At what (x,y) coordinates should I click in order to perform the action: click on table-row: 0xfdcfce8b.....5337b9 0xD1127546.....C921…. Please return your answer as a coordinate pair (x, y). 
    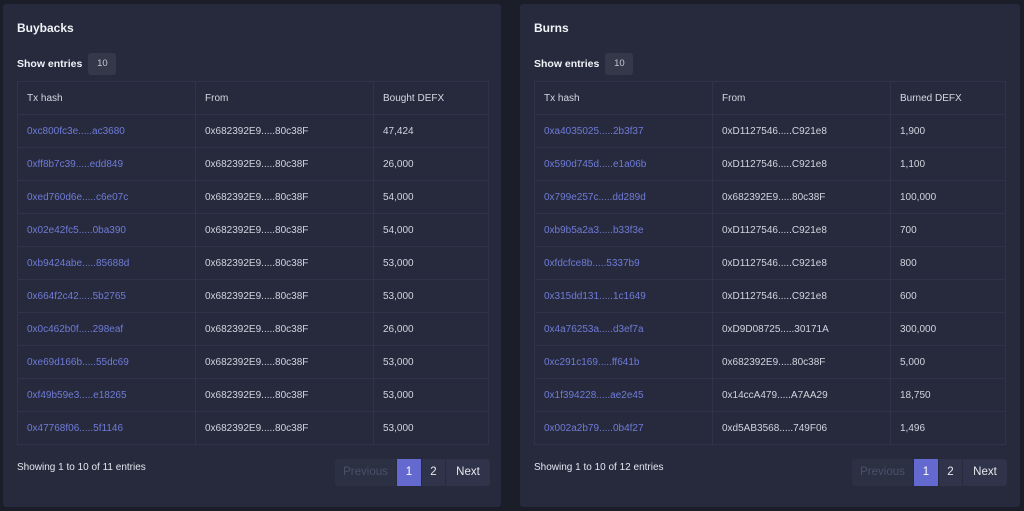
    Looking at the image, I should click on (770, 263).